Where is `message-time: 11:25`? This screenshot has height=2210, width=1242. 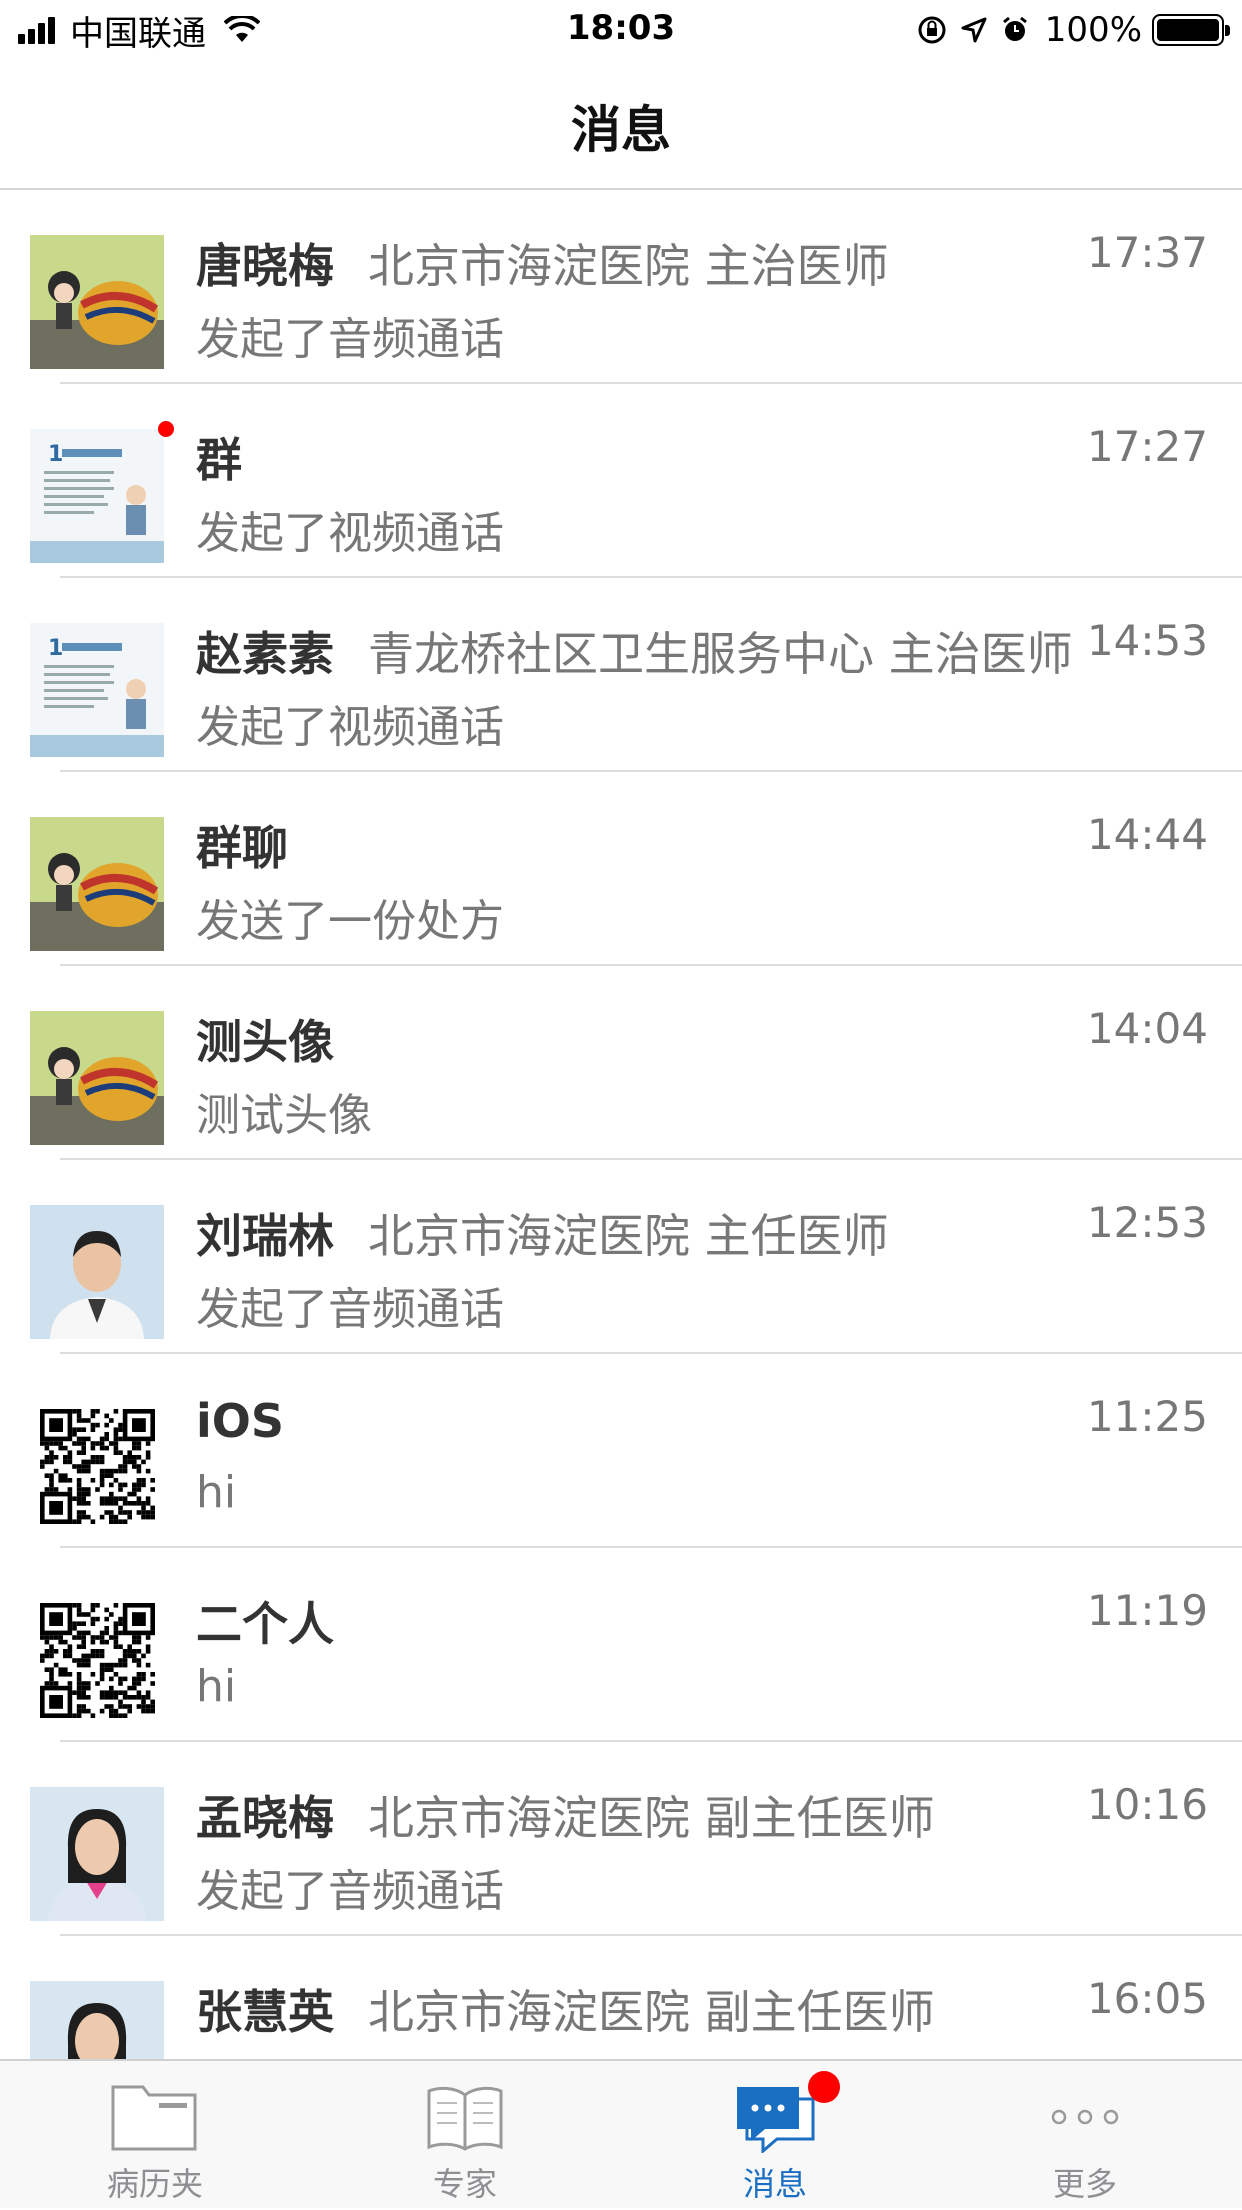 message-time: 11:25 is located at coordinates (1147, 1416).